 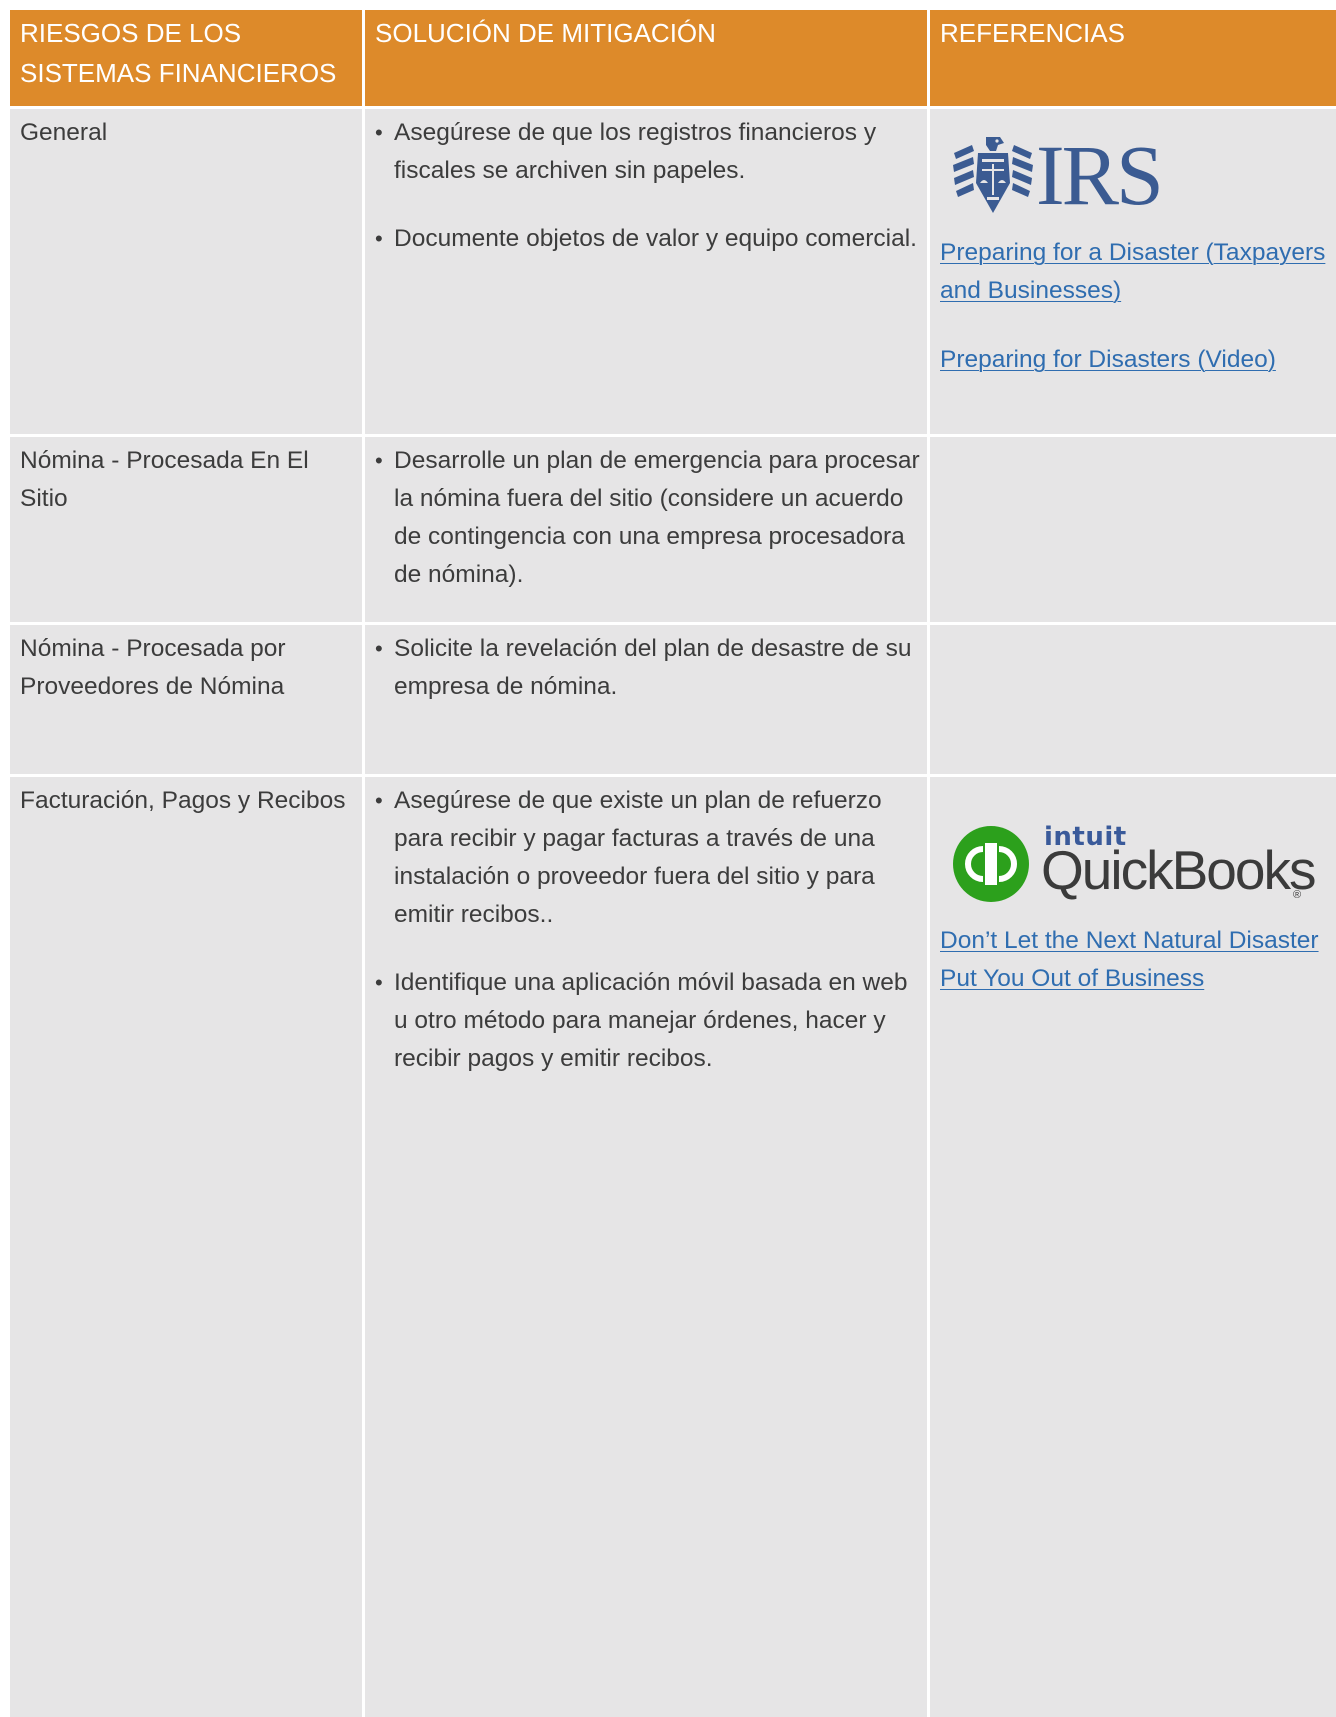 What do you see at coordinates (991, 864) in the screenshot?
I see `quickbooks-qb-icon` at bounding box center [991, 864].